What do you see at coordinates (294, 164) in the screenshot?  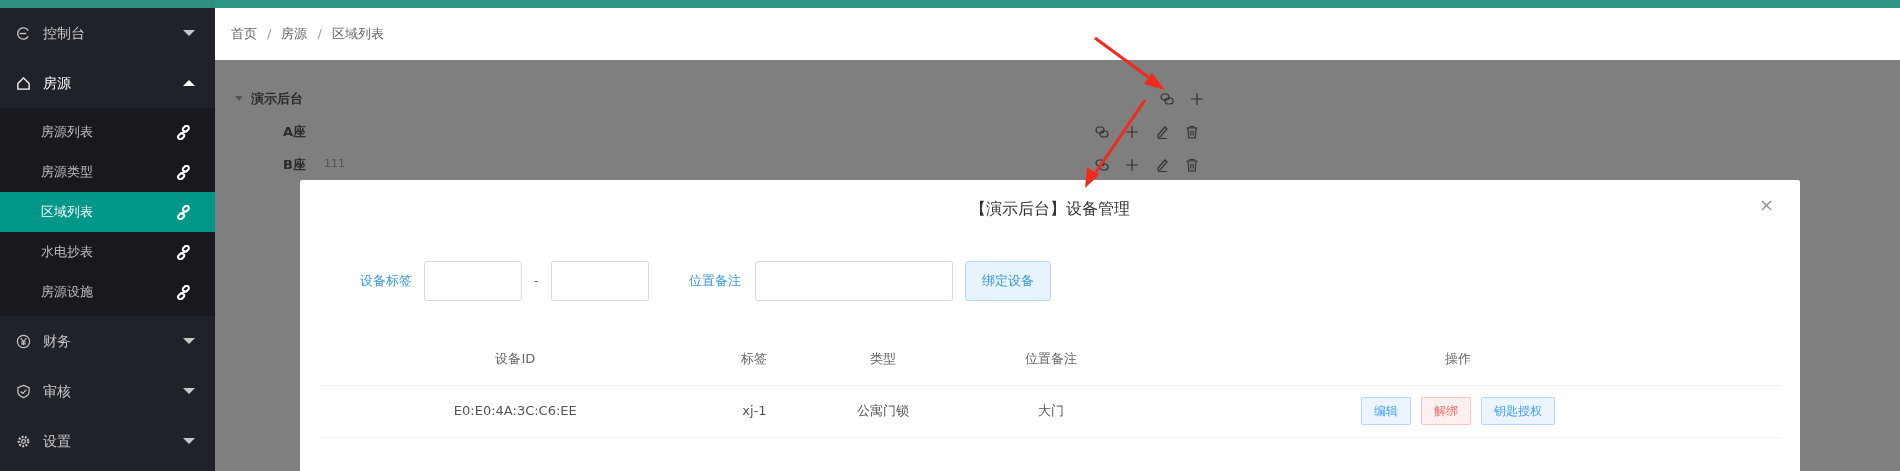 I see `tree-node-label: B座` at bounding box center [294, 164].